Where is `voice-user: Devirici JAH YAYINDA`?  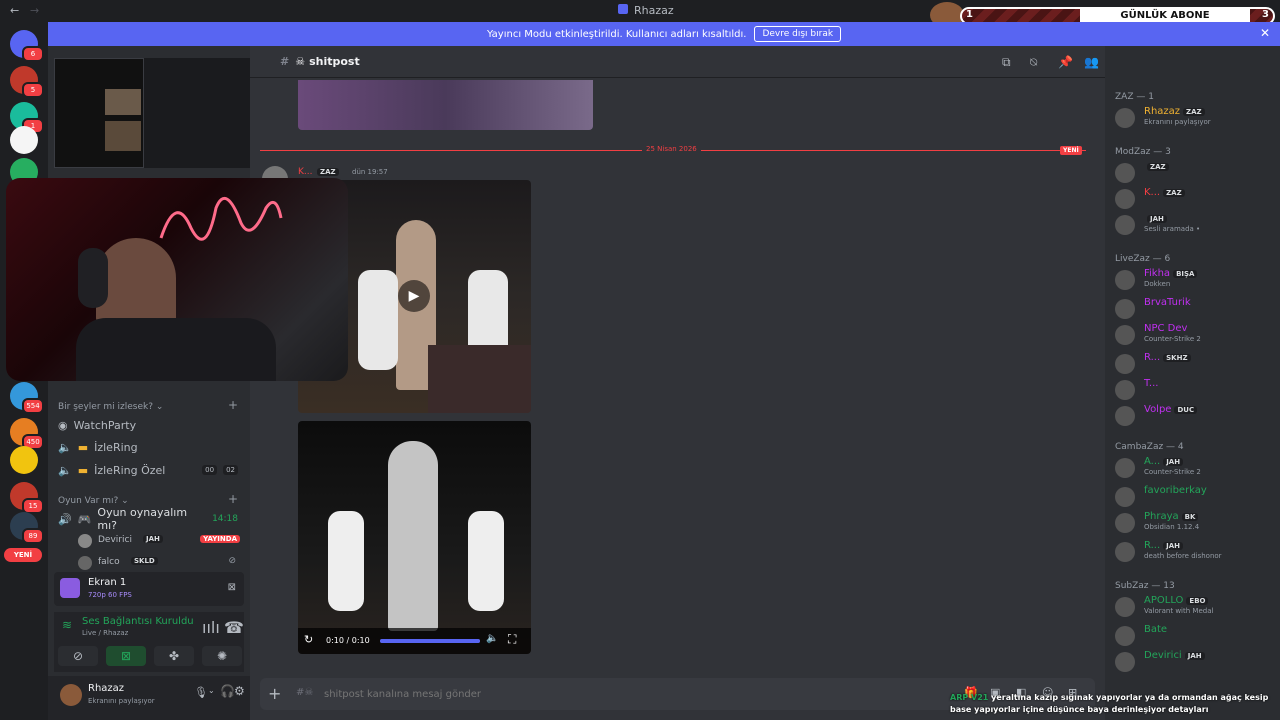
voice-user: Devirici JAH YAYINDA is located at coordinates (161, 541).